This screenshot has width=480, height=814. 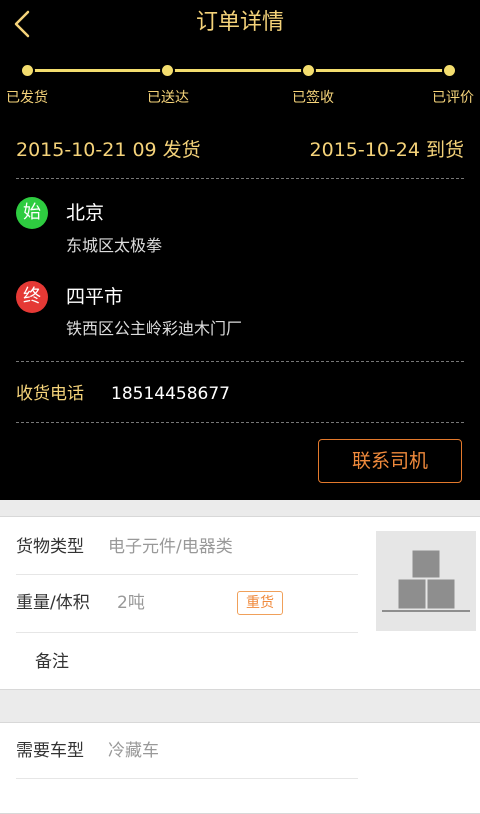 I want to click on progress-dot-delivered, so click(x=167, y=70).